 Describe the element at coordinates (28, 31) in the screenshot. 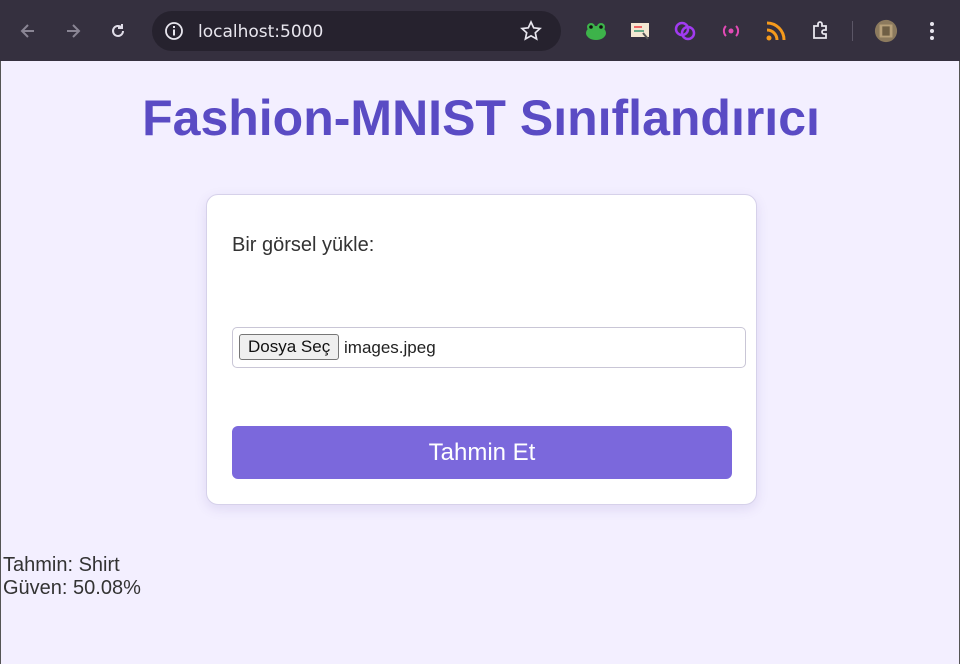

I see `back-icon` at that location.